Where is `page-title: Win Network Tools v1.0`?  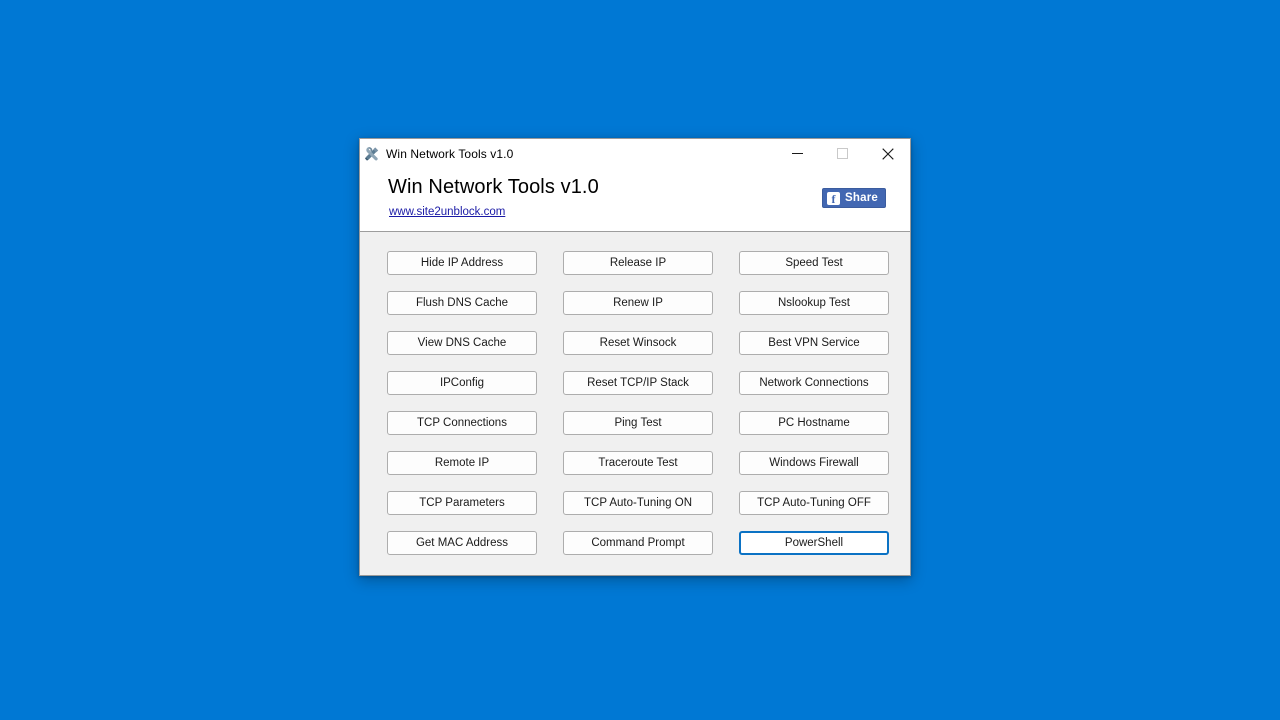
page-title: Win Network Tools v1.0 is located at coordinates (493, 187).